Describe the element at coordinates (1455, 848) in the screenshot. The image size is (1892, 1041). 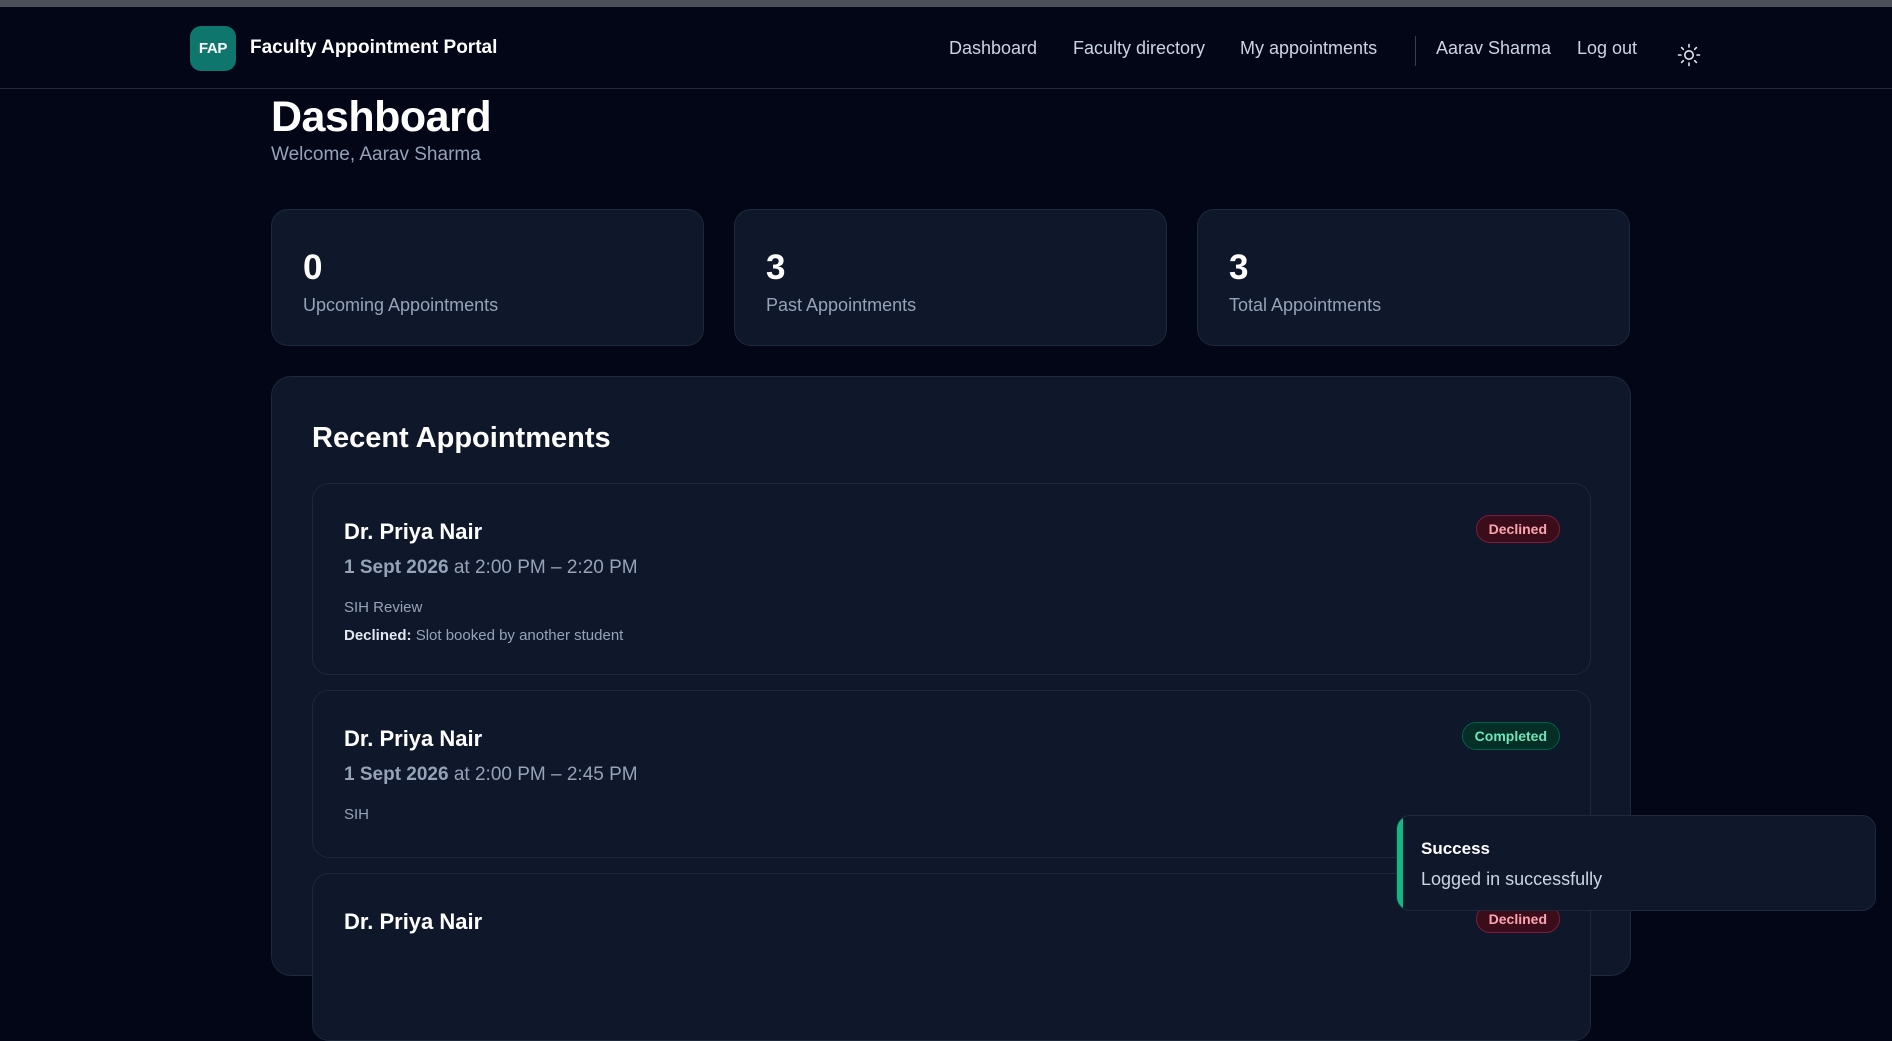
I see `toast-title: Success` at that location.